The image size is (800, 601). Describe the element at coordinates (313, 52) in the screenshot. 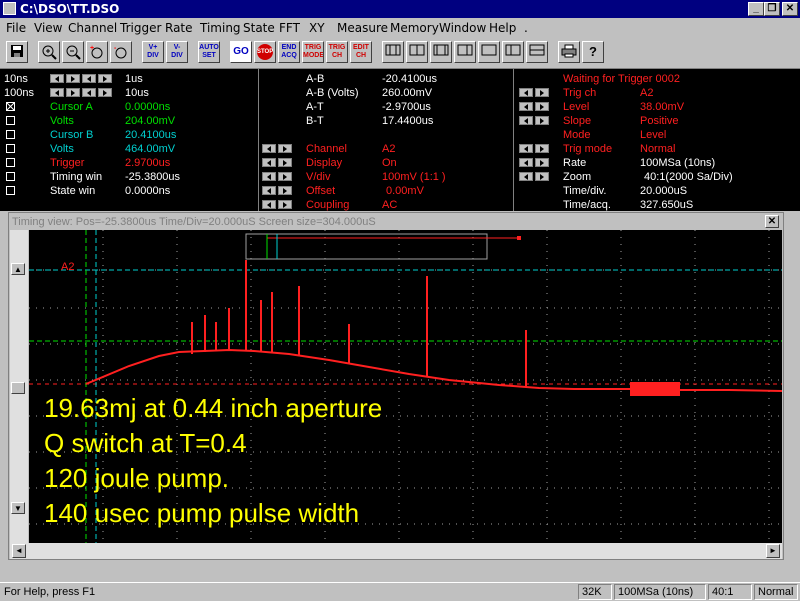

I see `trig-mode-button: TRIG MODE` at that location.